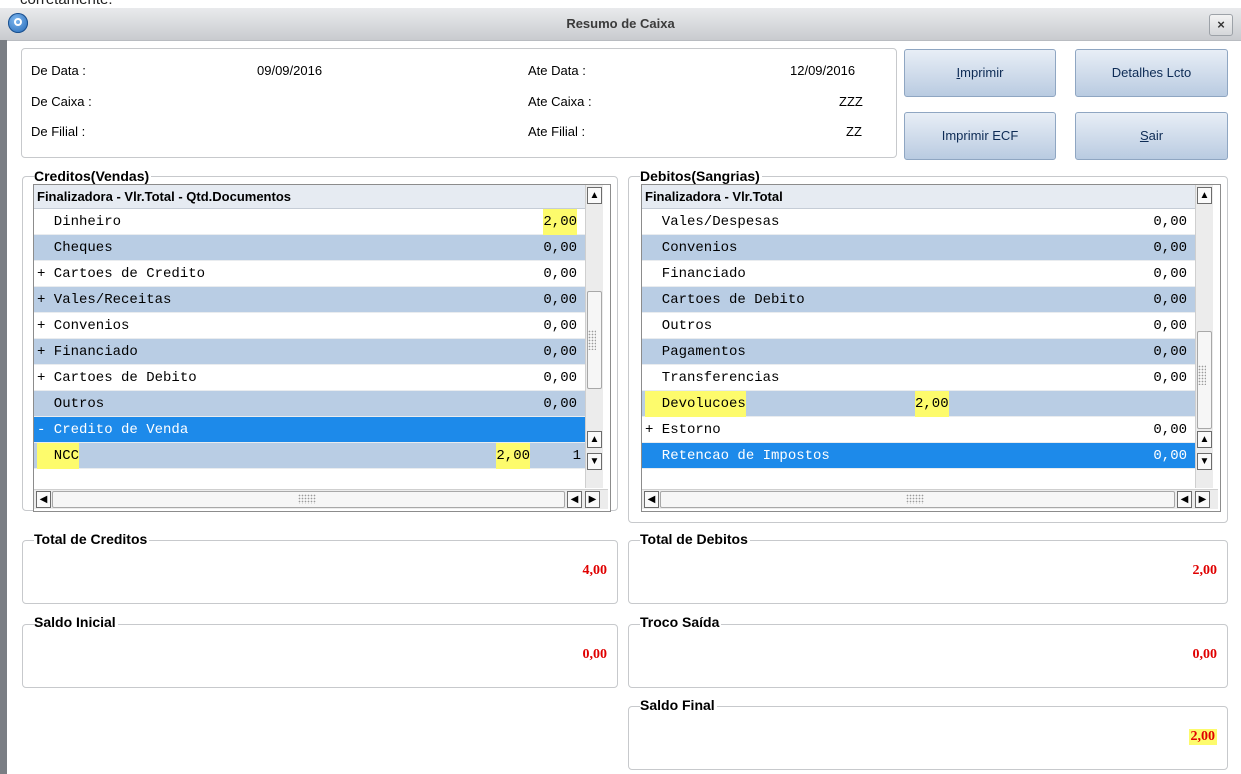  What do you see at coordinates (737, 456) in the screenshot?
I see `row-label: Retencao de Impostos` at bounding box center [737, 456].